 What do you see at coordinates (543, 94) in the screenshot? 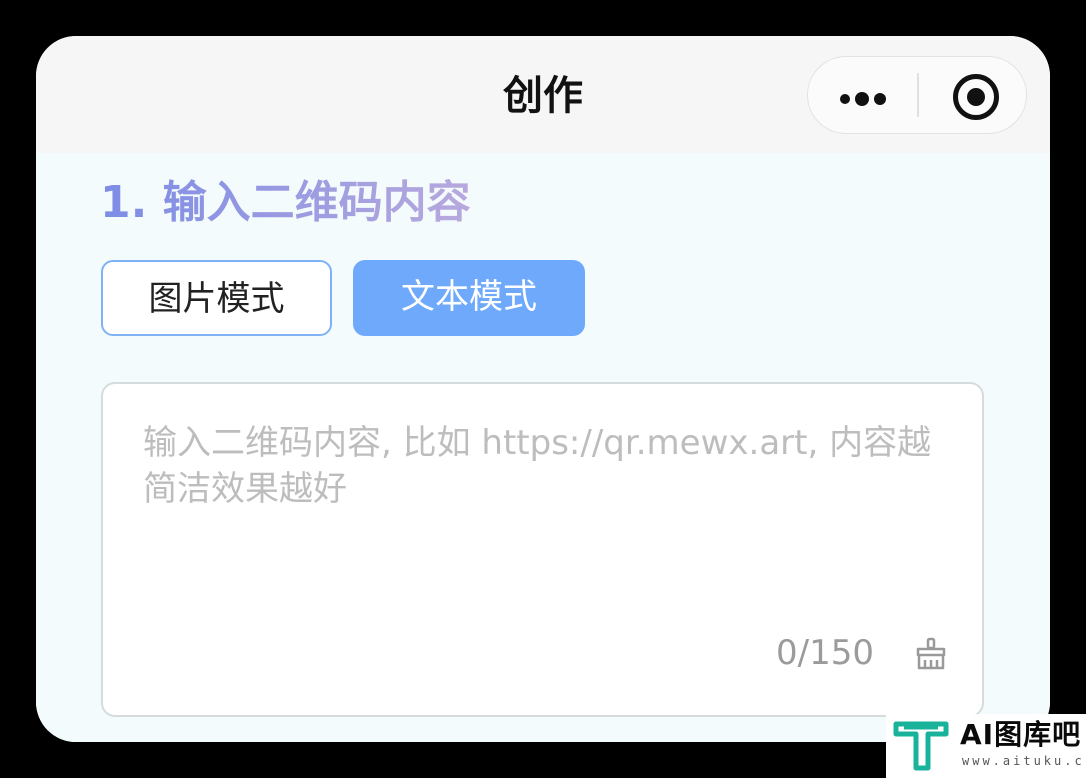
I see `navigation-bar: 创作` at bounding box center [543, 94].